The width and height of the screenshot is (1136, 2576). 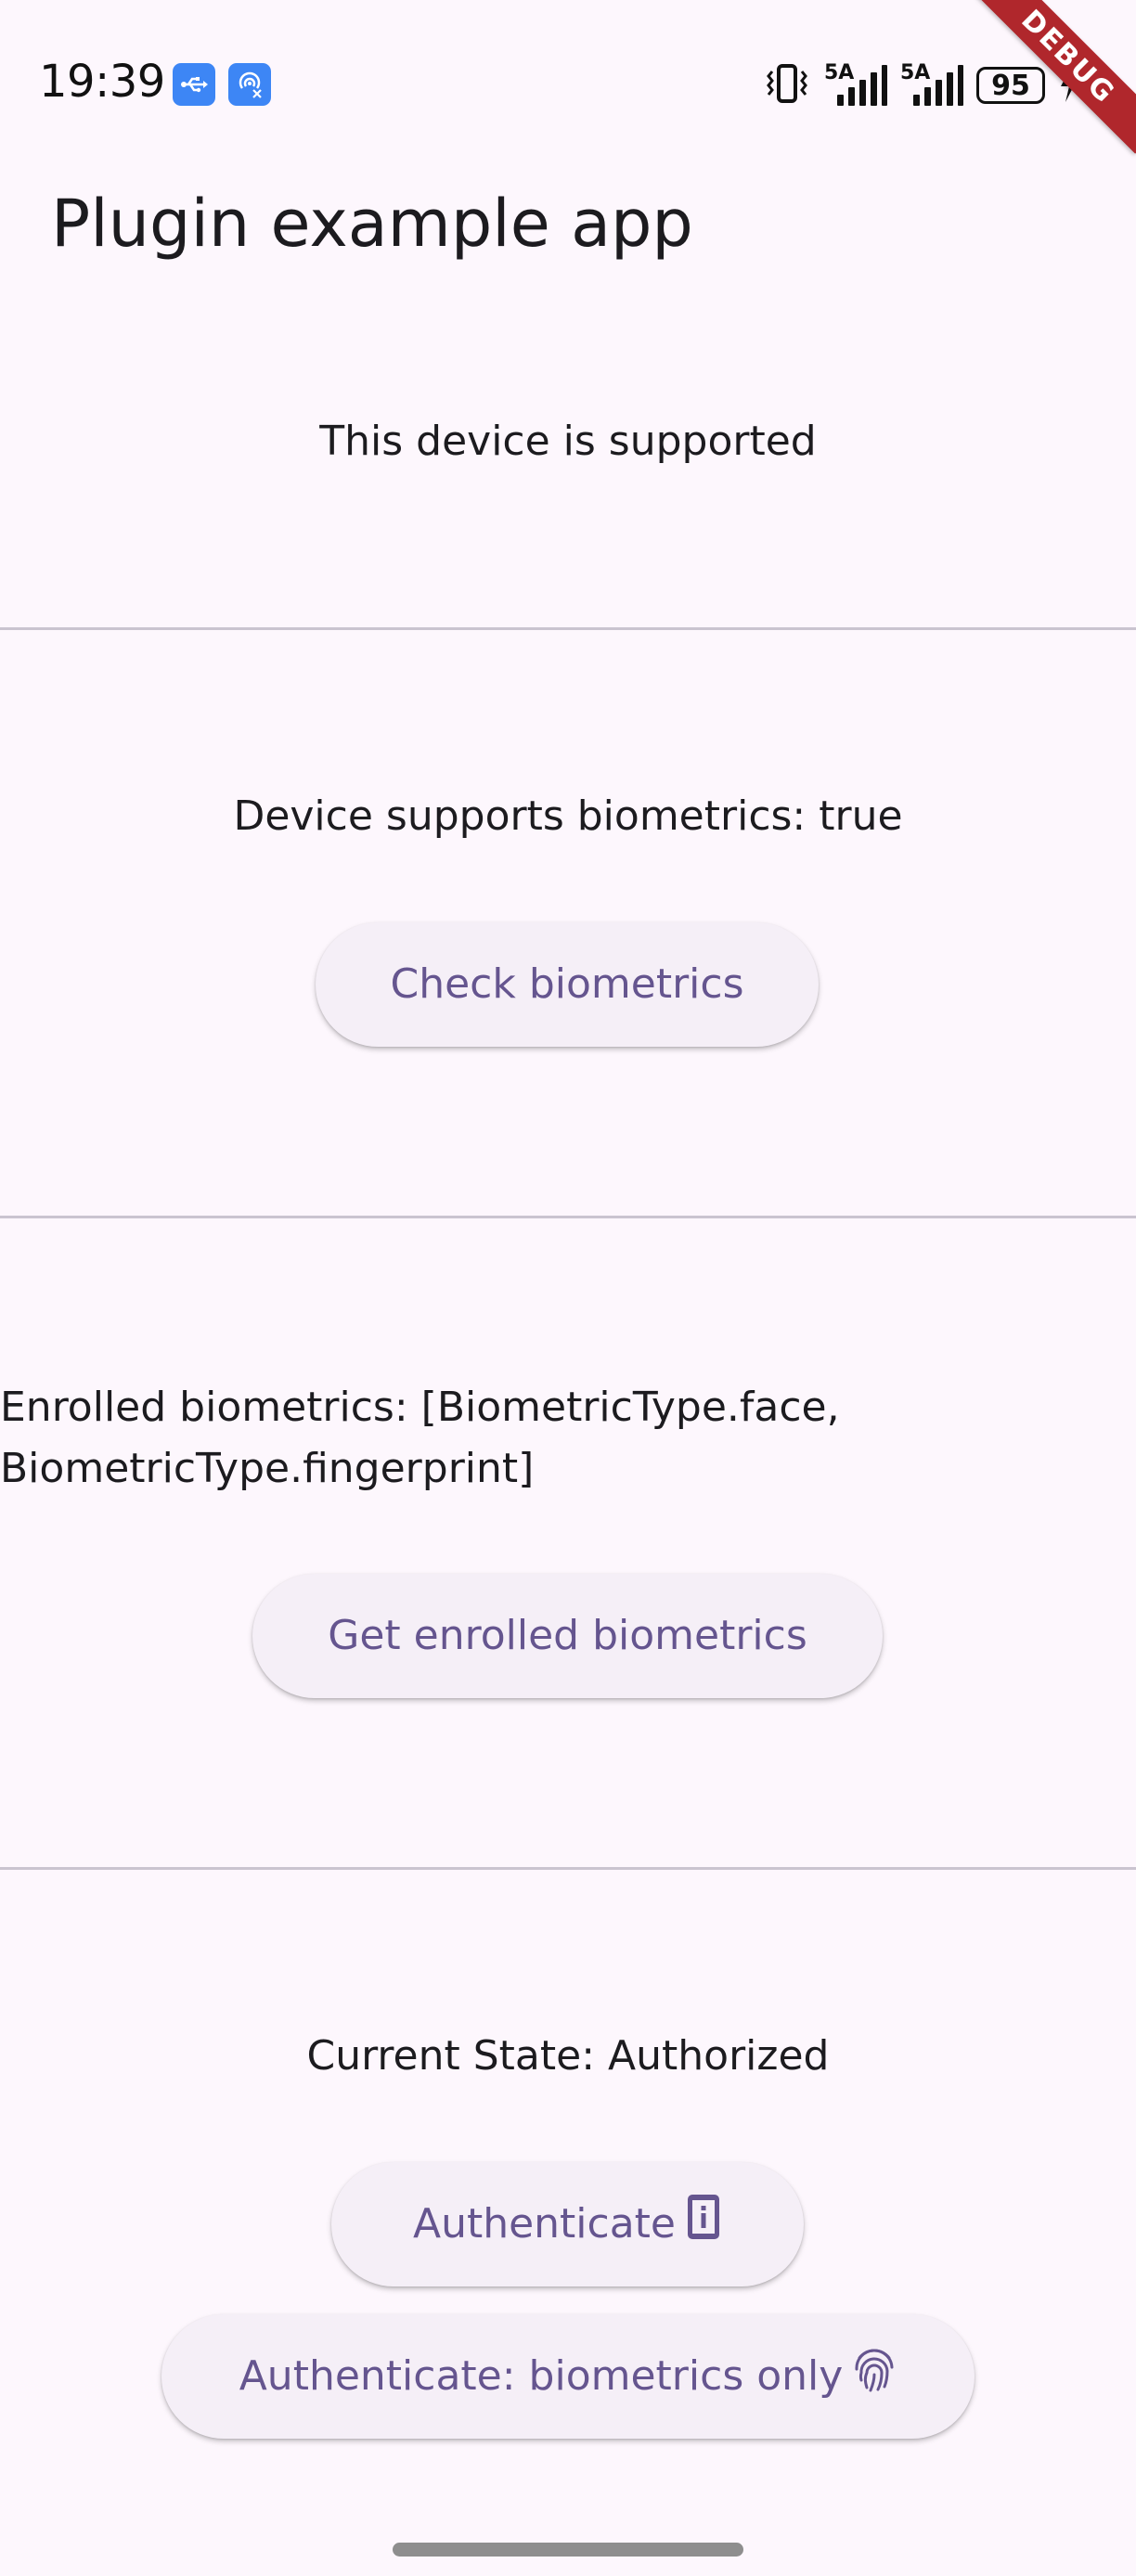 What do you see at coordinates (568, 2550) in the screenshot?
I see `home-indicator` at bounding box center [568, 2550].